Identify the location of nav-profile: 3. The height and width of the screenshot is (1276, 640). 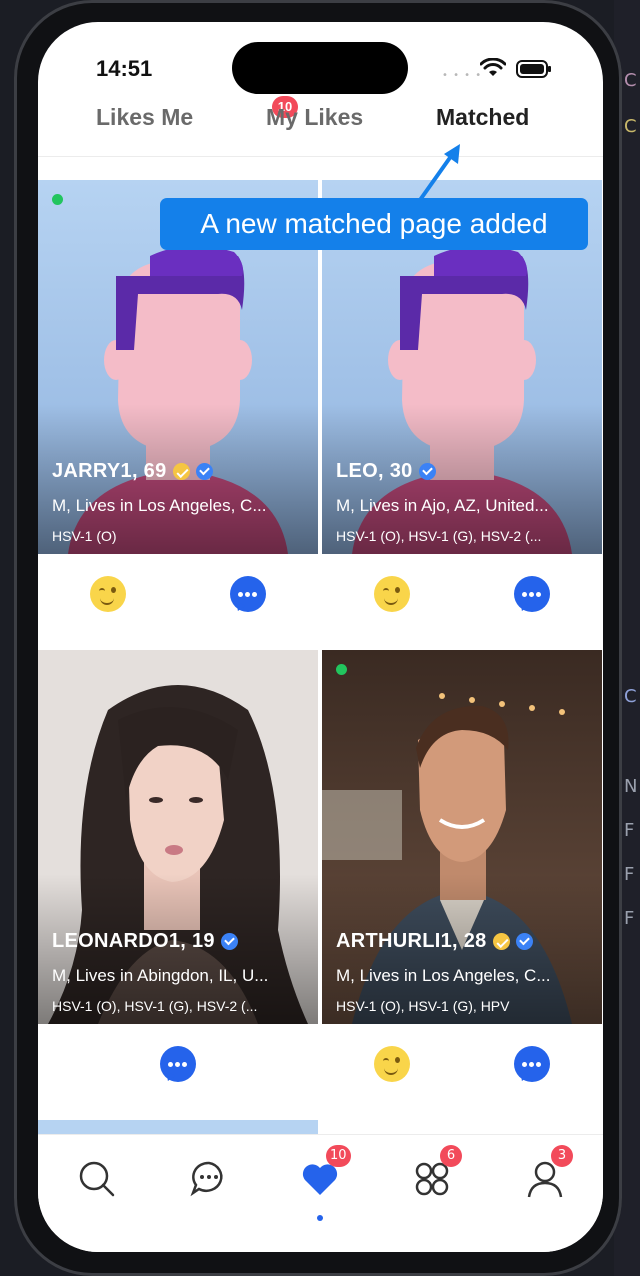
(548, 1173).